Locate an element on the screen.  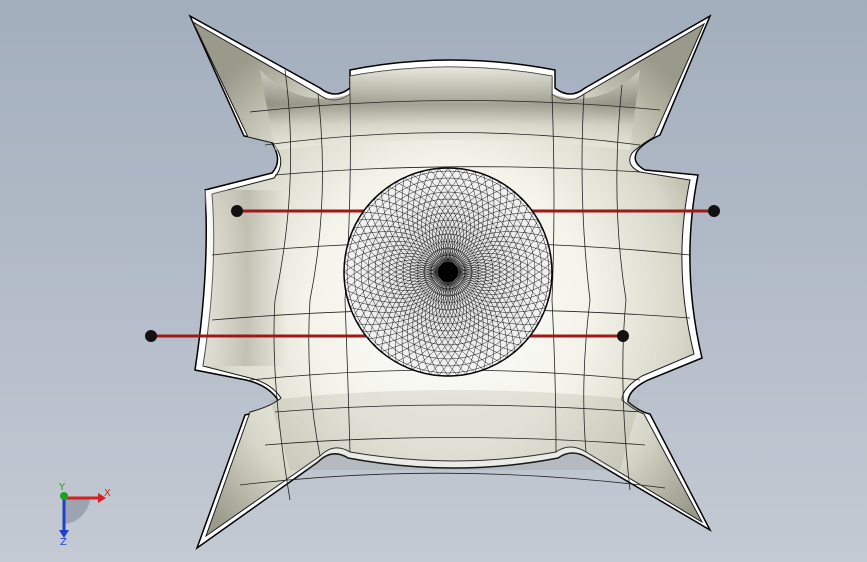
mesh-sphere is located at coordinates (448, 272).